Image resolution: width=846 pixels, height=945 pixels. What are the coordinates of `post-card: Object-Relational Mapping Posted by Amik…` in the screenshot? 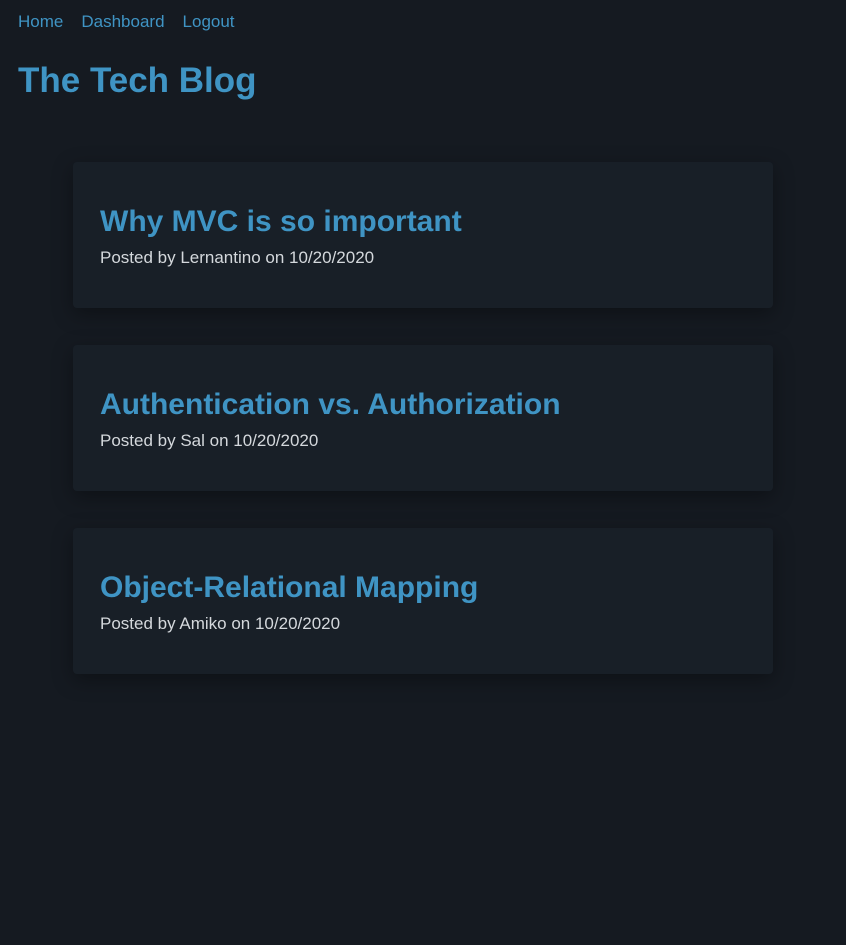 It's located at (423, 601).